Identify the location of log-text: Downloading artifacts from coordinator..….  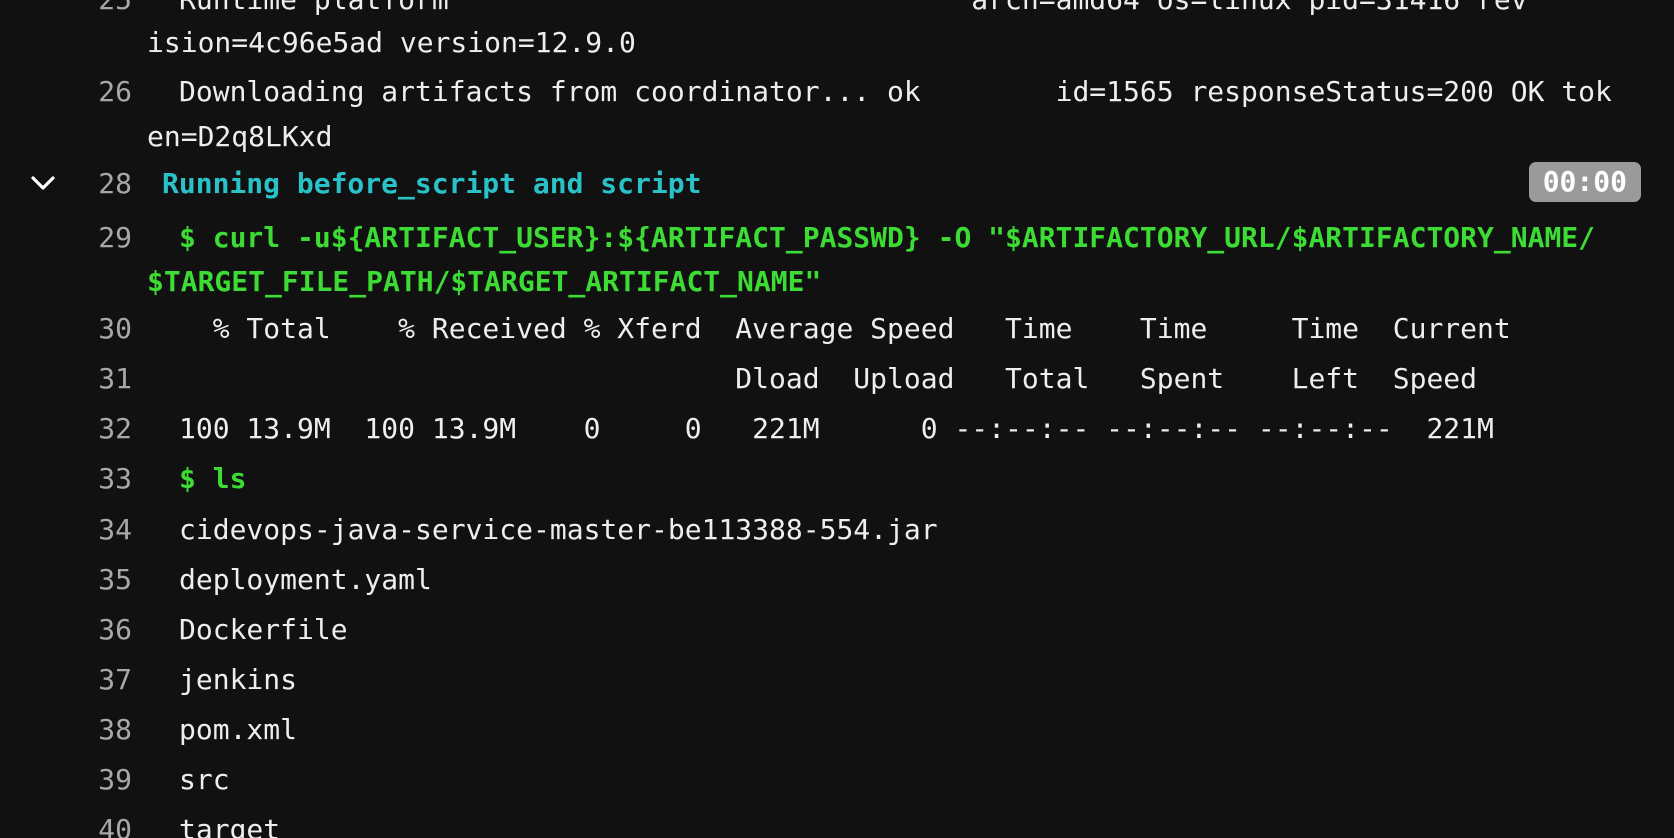
(895, 91).